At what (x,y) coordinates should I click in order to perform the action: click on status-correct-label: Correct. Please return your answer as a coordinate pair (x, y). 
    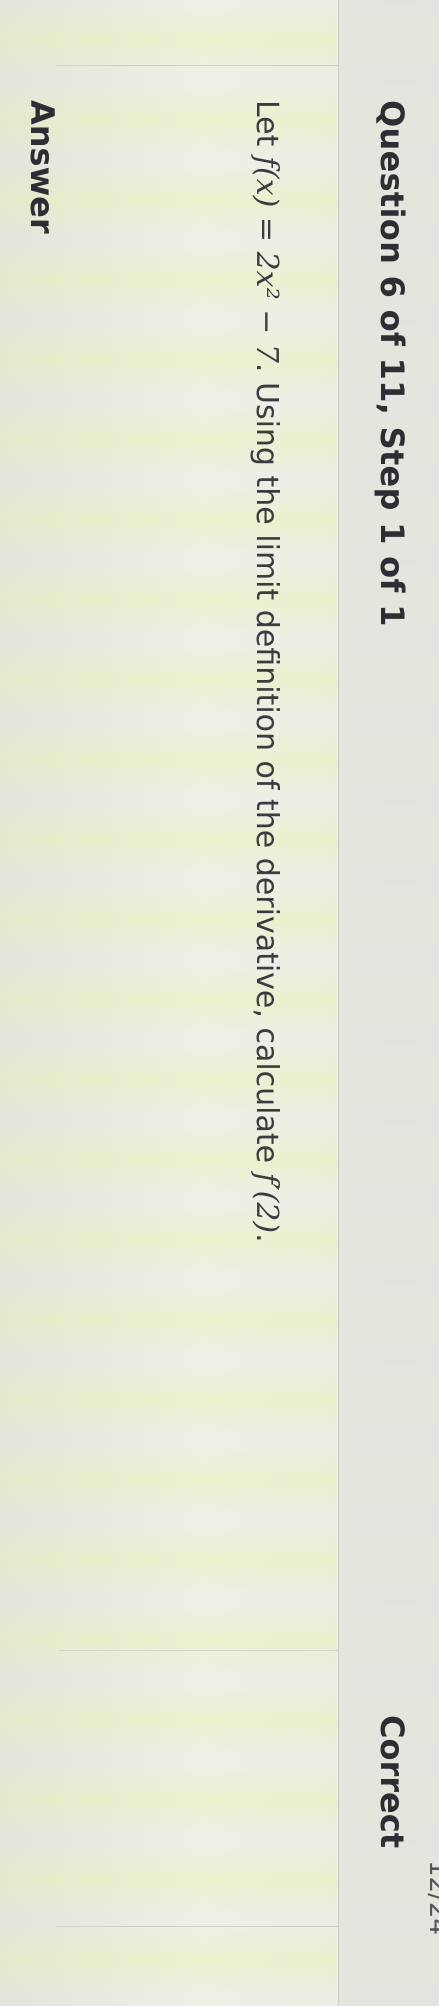
    Looking at the image, I should click on (392, 1781).